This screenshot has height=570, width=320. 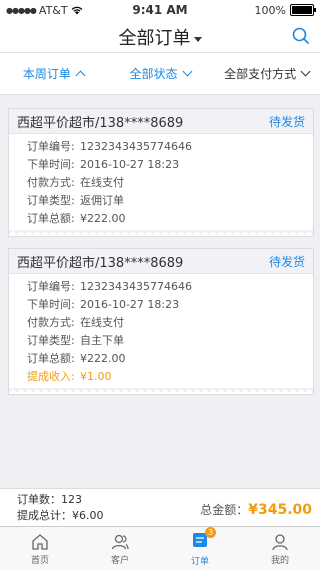 I want to click on filter-label: 全部状态, so click(x=153, y=74).